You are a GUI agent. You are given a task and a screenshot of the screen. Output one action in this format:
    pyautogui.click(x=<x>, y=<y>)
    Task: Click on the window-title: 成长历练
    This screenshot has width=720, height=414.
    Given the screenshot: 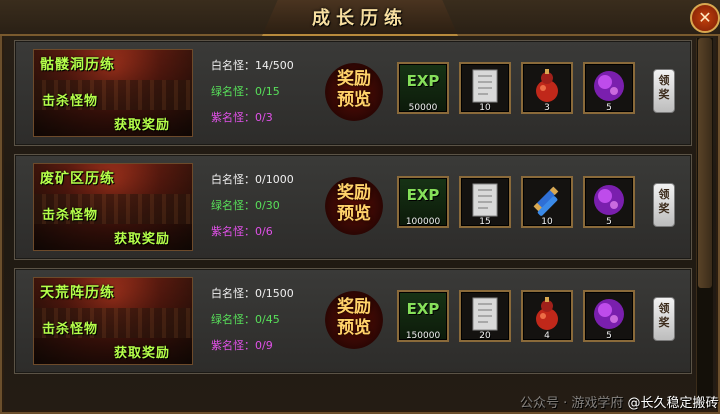 What is the action you would take?
    pyautogui.click(x=360, y=18)
    